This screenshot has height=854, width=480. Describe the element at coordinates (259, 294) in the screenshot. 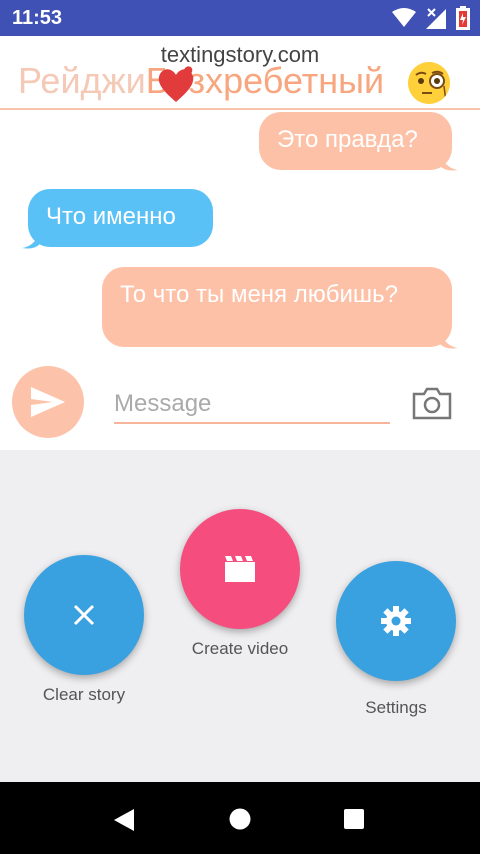

I see `message-text: То что ты меня любишь?` at that location.